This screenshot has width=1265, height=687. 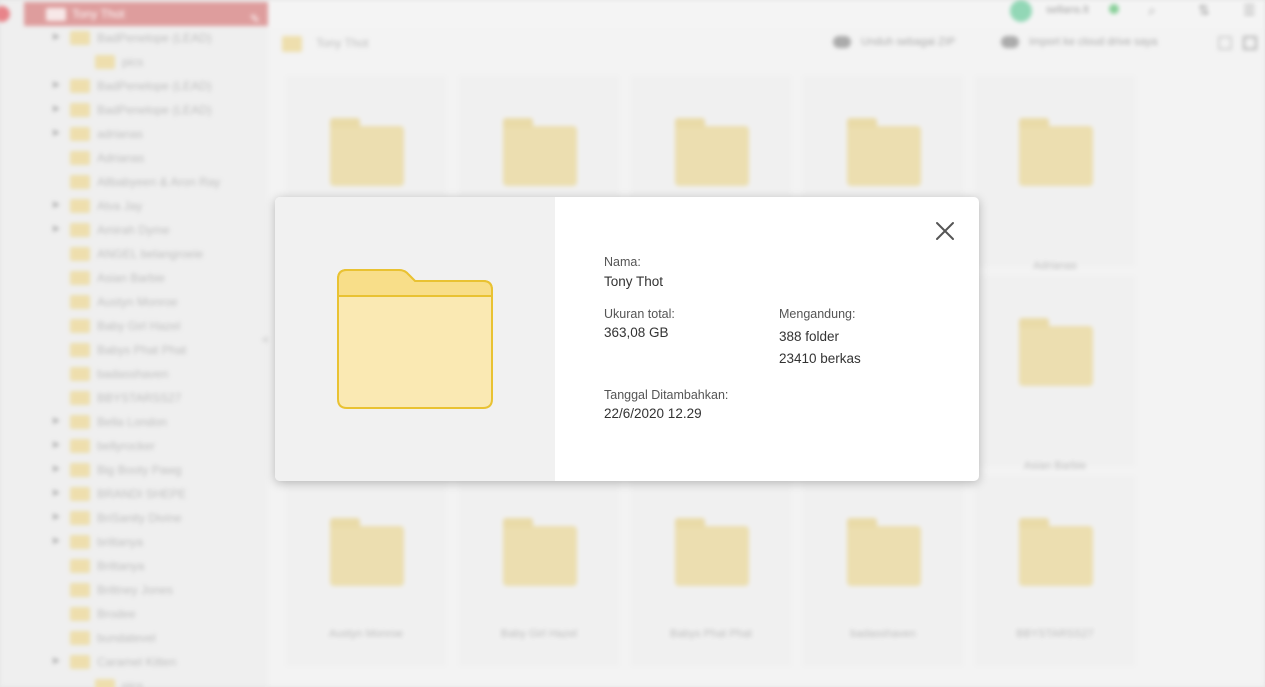 What do you see at coordinates (653, 413) in the screenshot?
I see `date-added-value: 22/6/2020 12.29` at bounding box center [653, 413].